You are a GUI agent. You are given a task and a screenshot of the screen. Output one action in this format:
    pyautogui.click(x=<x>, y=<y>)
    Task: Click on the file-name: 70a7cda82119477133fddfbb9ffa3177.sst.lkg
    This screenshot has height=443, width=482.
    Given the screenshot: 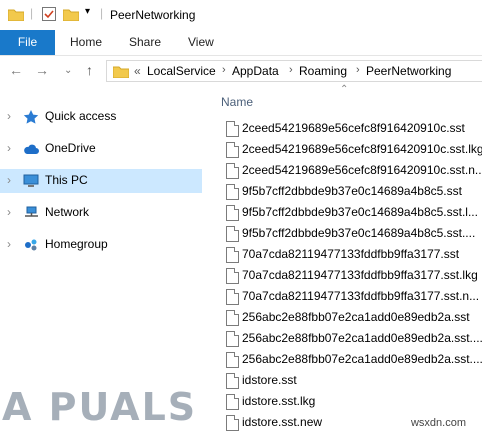 What is the action you would take?
    pyautogui.click(x=360, y=275)
    